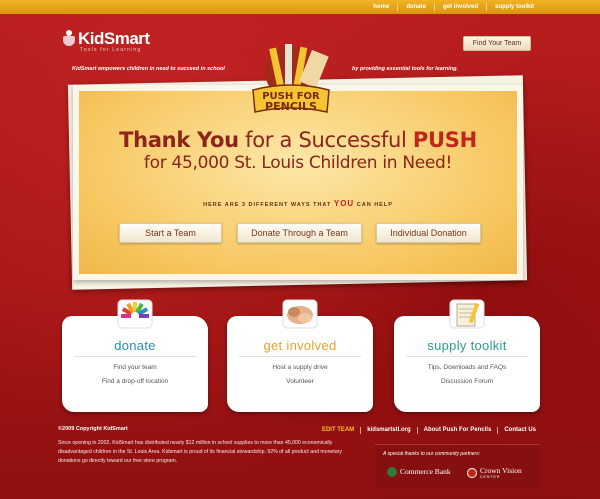 The width and height of the screenshot is (600, 499). Describe the element at coordinates (268, 205) in the screenshot. I see `ways-before: HERE ARE 3 DIFFERENT WAYS THAT` at that location.